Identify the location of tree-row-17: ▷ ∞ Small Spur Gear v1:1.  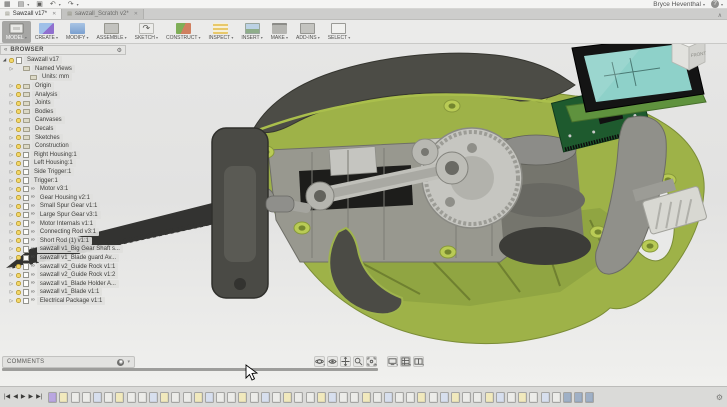
(63, 206).